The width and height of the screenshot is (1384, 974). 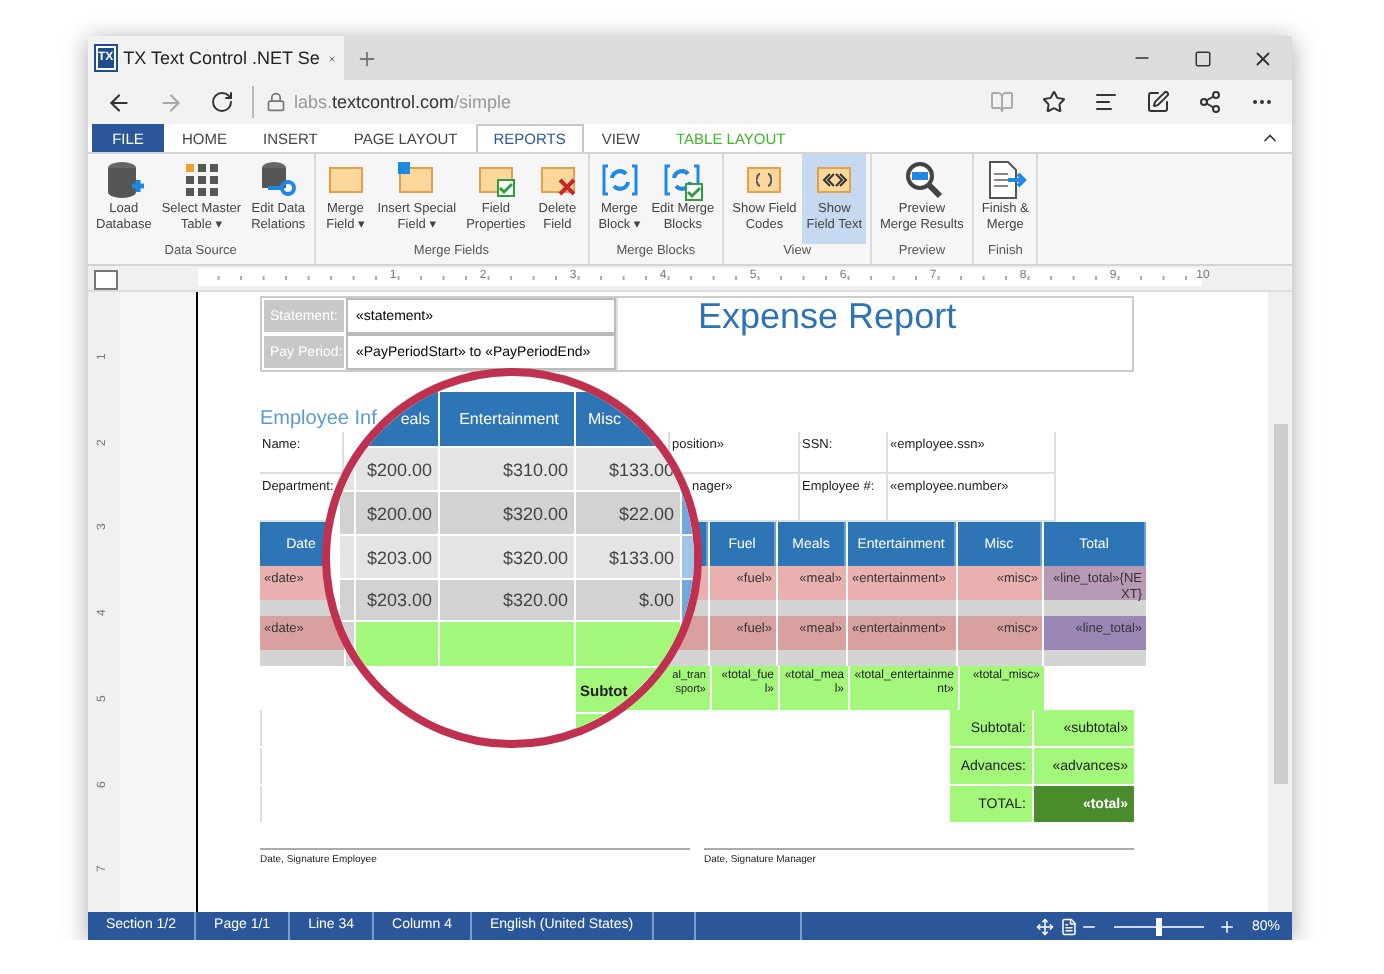 What do you see at coordinates (222, 102) in the screenshot?
I see `refresh-icon` at bounding box center [222, 102].